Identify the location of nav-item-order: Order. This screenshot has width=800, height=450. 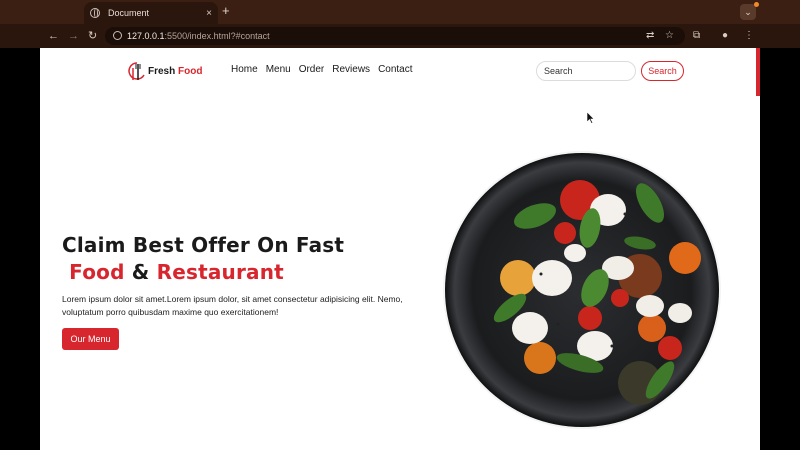
(312, 69).